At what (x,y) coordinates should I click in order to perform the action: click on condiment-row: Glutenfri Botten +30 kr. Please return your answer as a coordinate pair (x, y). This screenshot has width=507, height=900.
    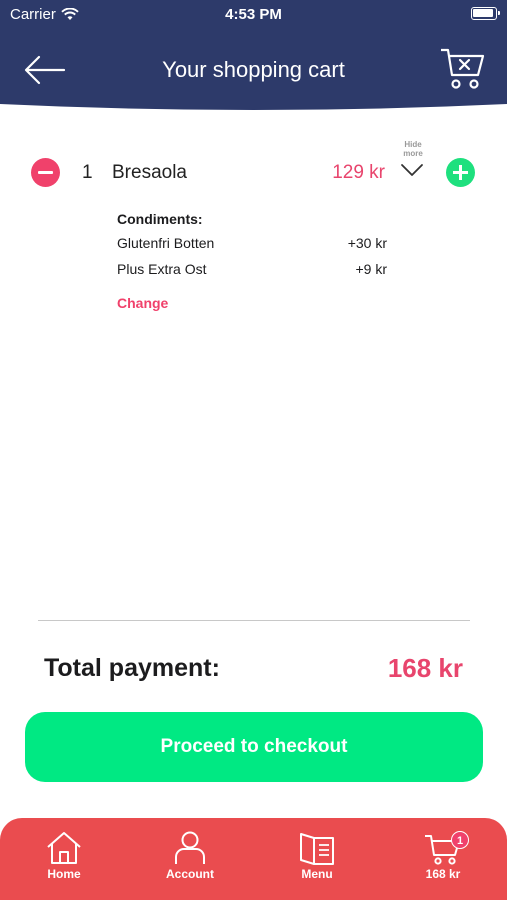
    Looking at the image, I should click on (252, 243).